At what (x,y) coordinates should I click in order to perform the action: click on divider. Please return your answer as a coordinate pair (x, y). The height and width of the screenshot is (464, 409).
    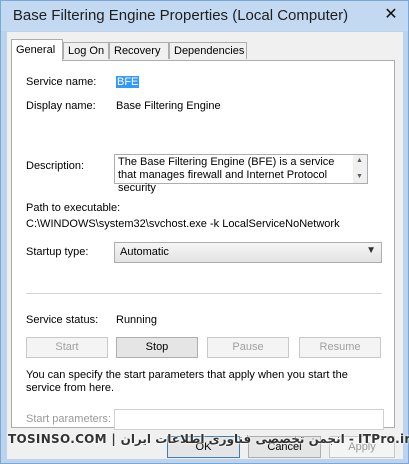
    Looking at the image, I should click on (204, 293).